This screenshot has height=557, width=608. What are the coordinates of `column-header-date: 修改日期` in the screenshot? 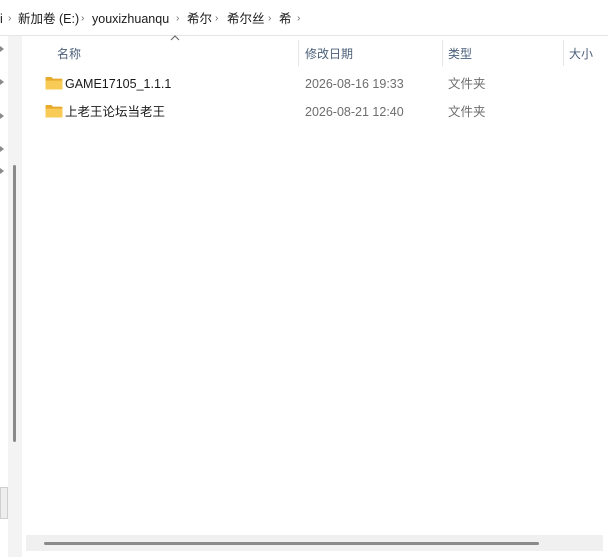 It's located at (329, 54).